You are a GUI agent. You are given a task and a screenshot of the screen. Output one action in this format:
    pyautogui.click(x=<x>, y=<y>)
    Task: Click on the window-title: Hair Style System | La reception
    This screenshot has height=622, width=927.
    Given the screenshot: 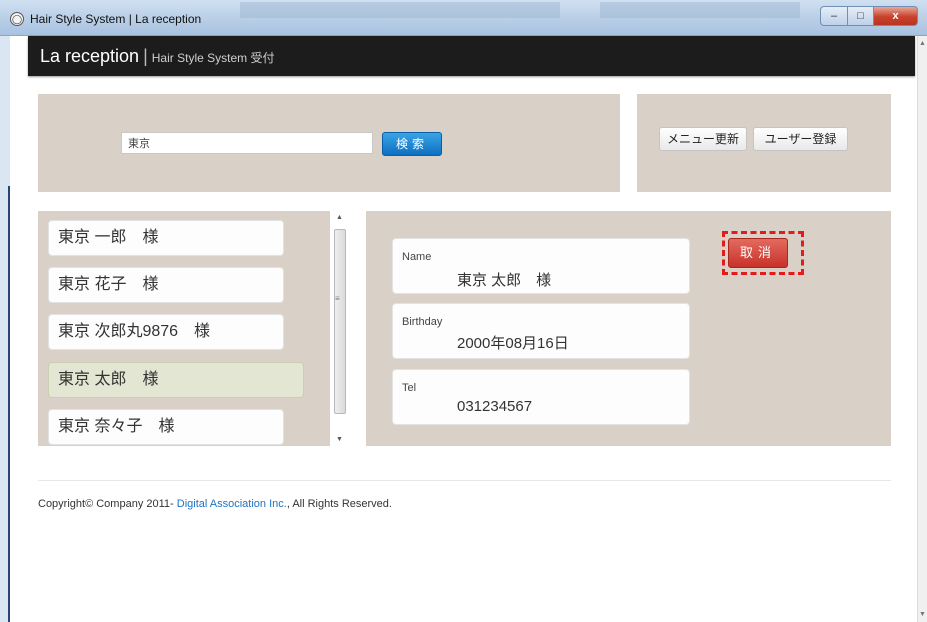 What is the action you would take?
    pyautogui.click(x=116, y=19)
    